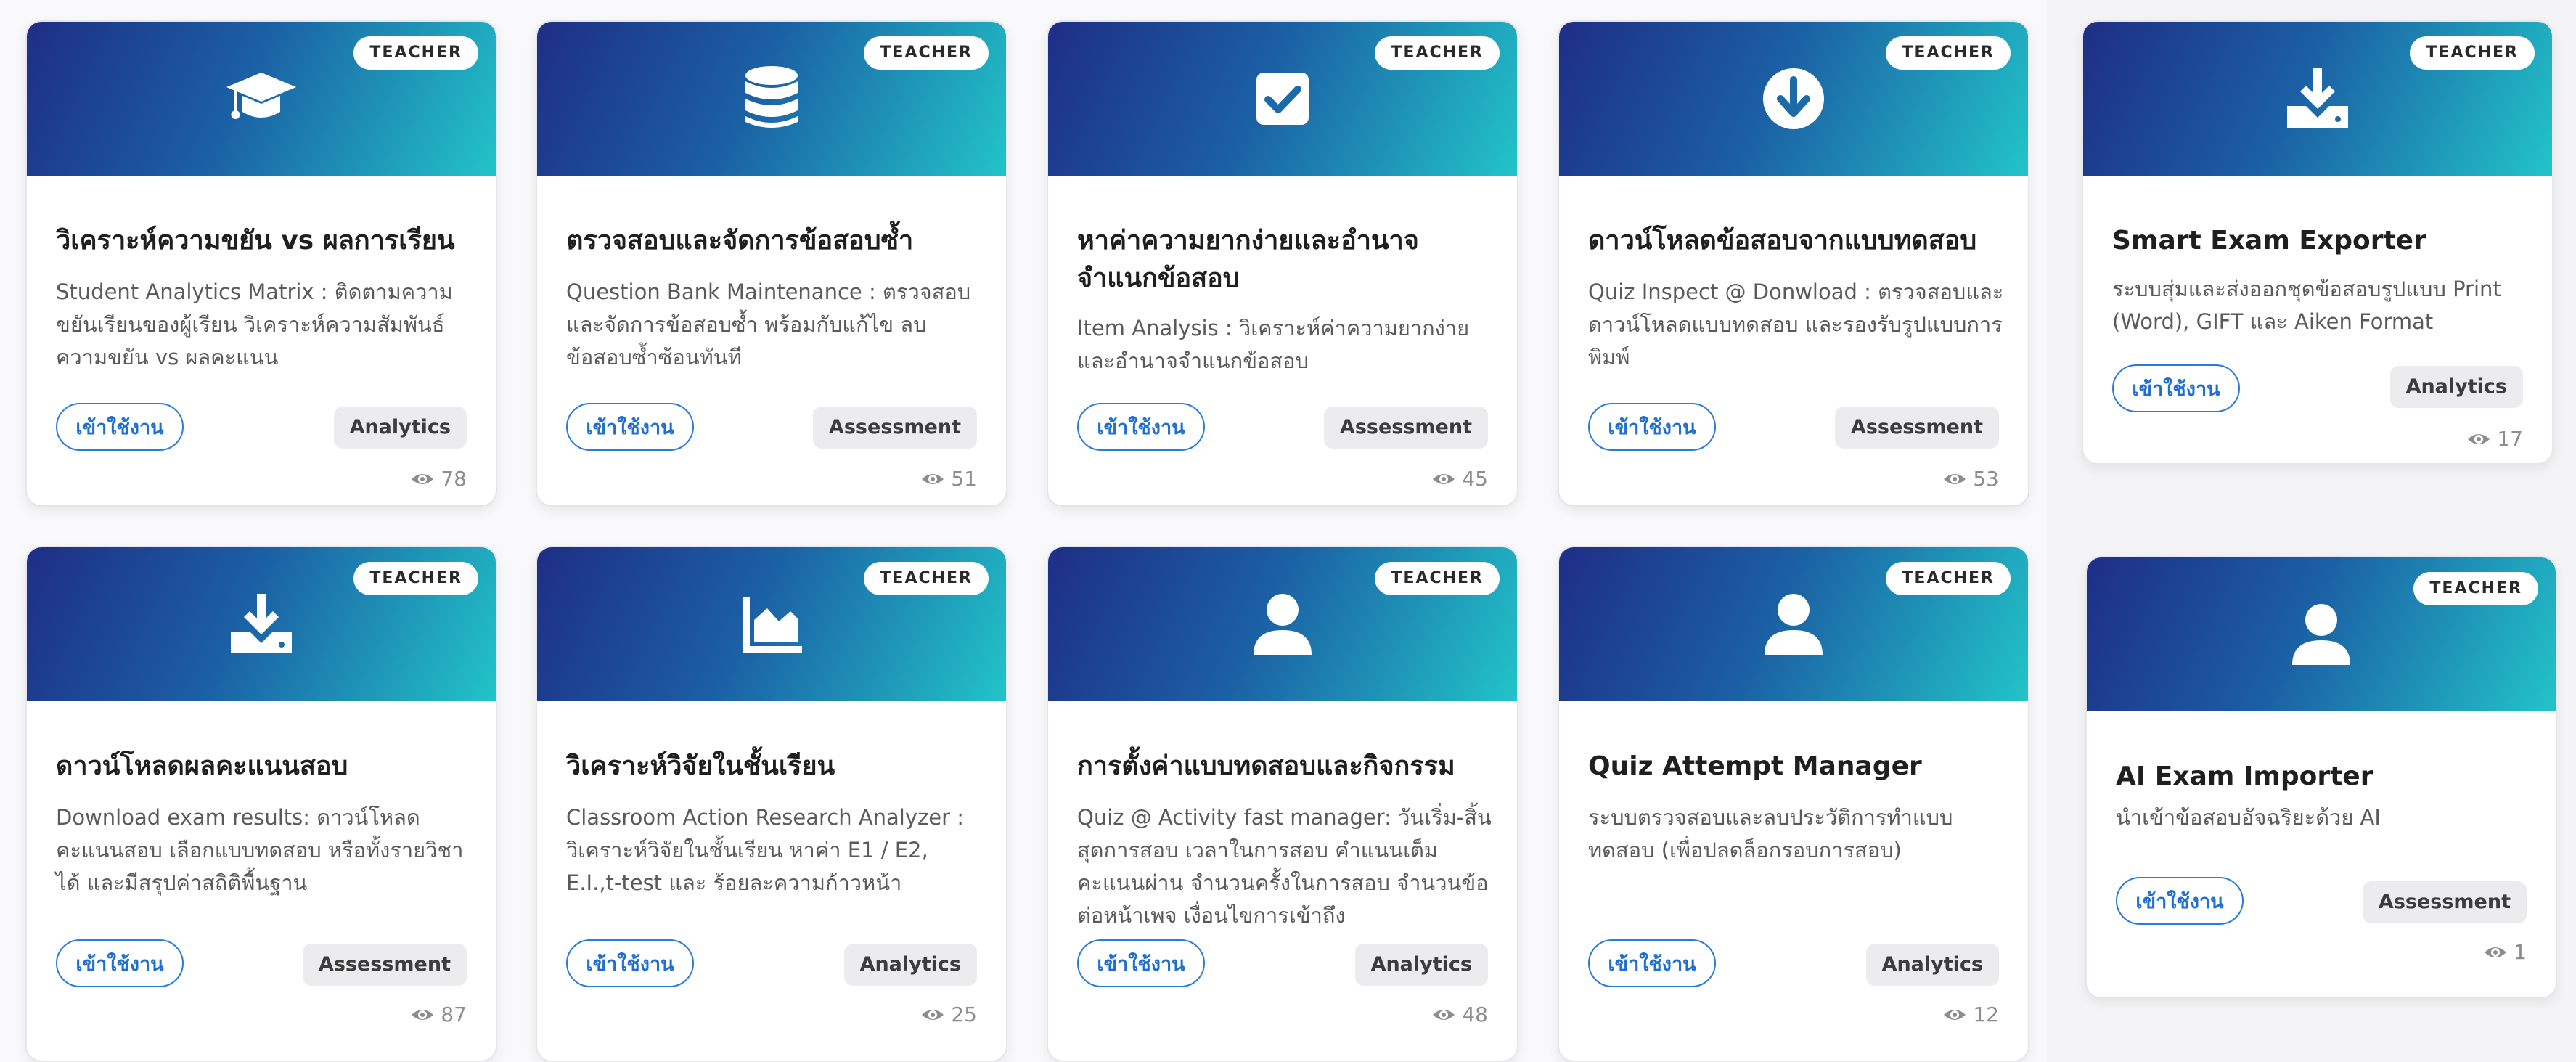 The height and width of the screenshot is (1062, 2576). What do you see at coordinates (949, 1014) in the screenshot?
I see `view-count: 25` at bounding box center [949, 1014].